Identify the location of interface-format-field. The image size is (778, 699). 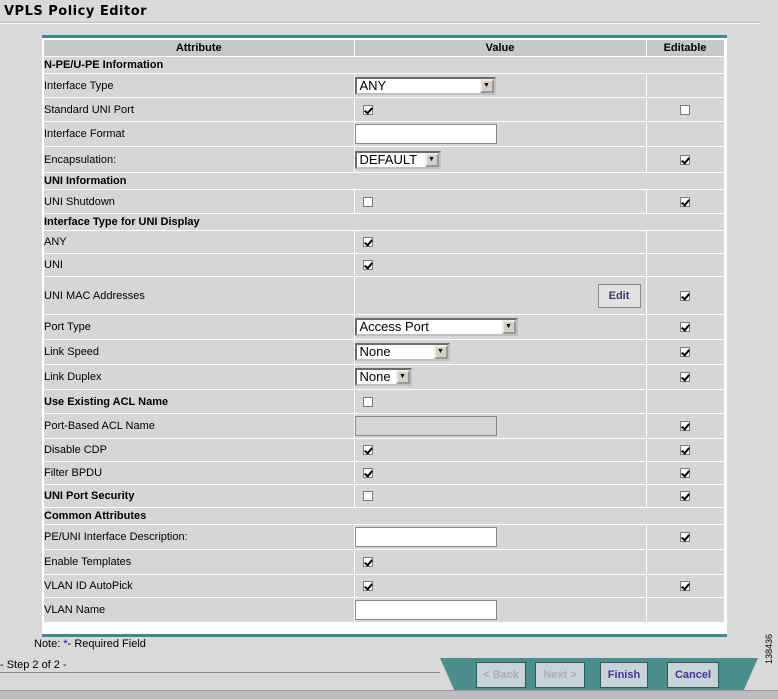
(425, 134).